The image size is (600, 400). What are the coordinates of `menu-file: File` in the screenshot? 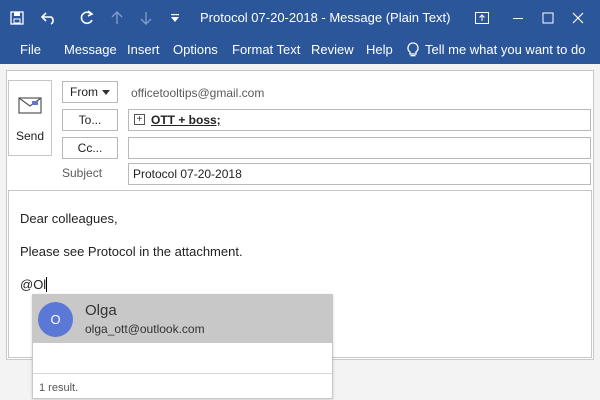 It's located at (30, 49).